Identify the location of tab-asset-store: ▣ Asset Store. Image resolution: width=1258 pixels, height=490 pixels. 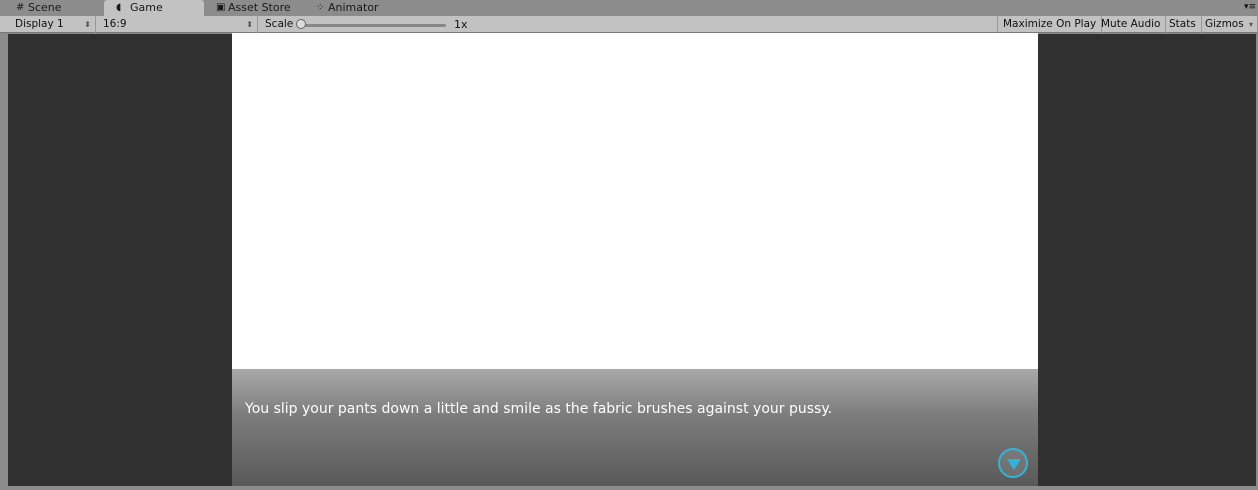
(259, 8).